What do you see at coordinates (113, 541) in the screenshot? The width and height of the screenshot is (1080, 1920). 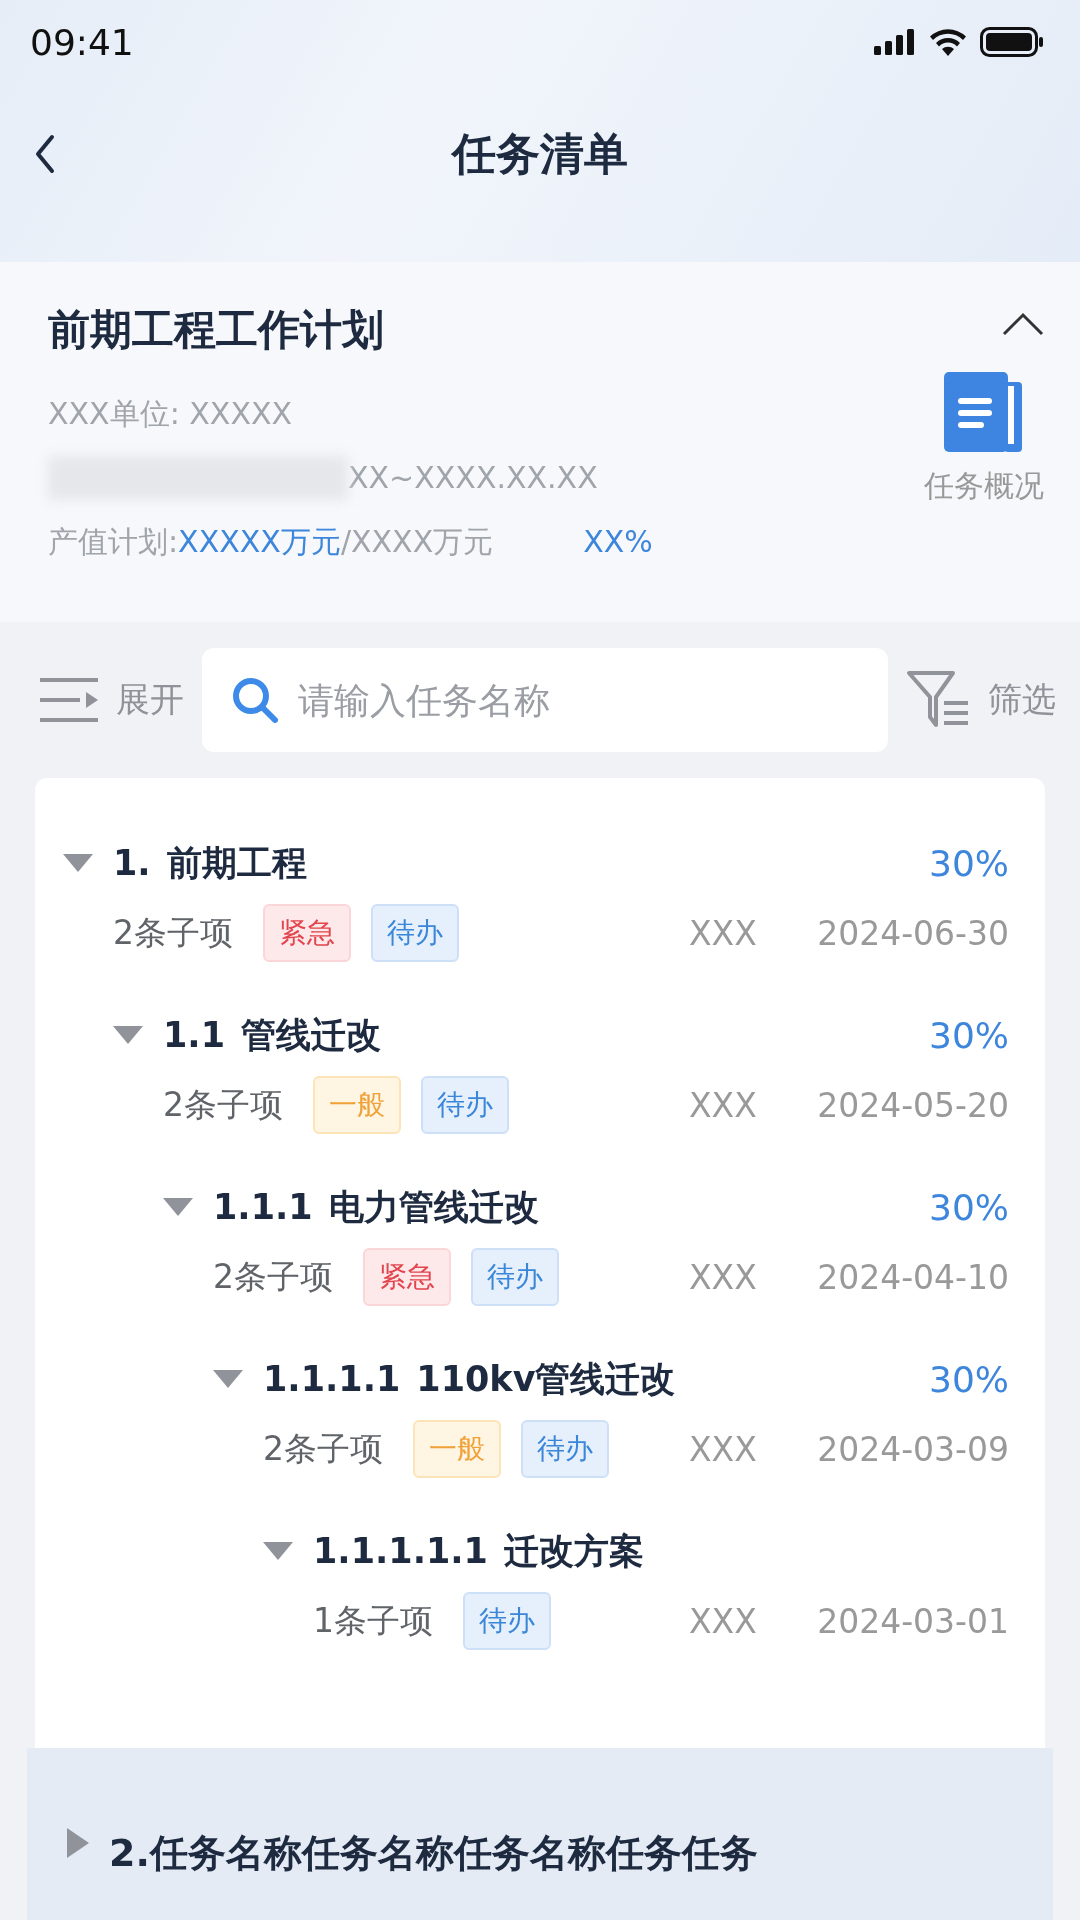 I see `value-label: 产值计划:` at bounding box center [113, 541].